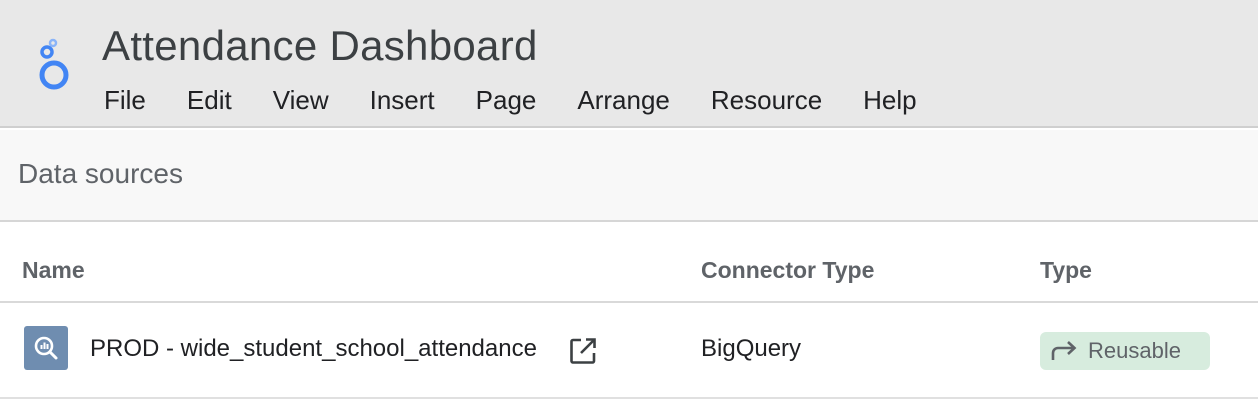  Describe the element at coordinates (53, 270) in the screenshot. I see `column-header-name: Name` at that location.